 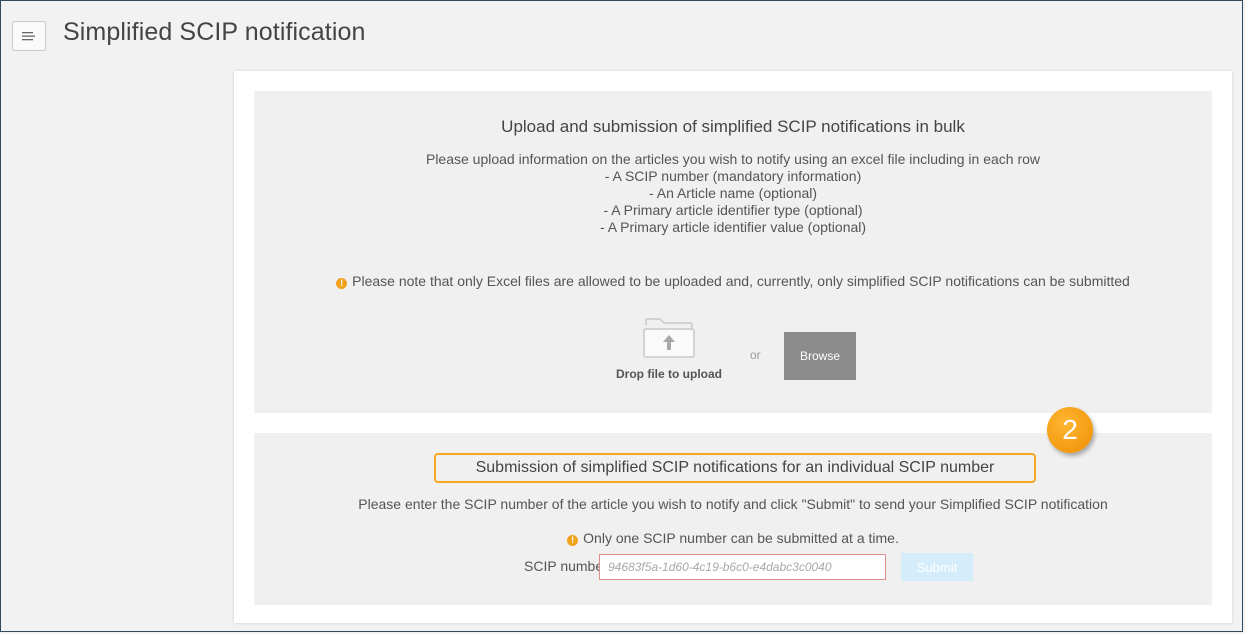 I want to click on drop-label: Drop file to upload, so click(x=669, y=374).